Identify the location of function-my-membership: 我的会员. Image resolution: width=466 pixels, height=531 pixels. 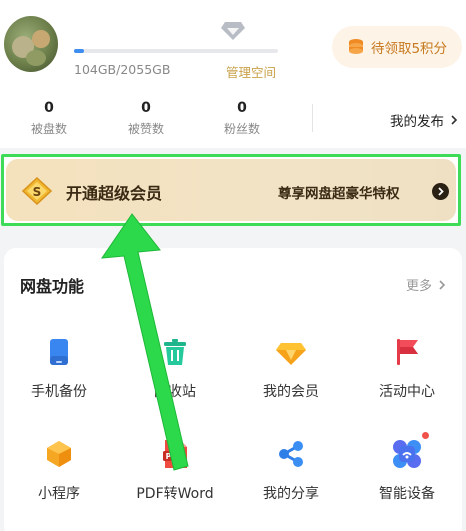
(291, 368).